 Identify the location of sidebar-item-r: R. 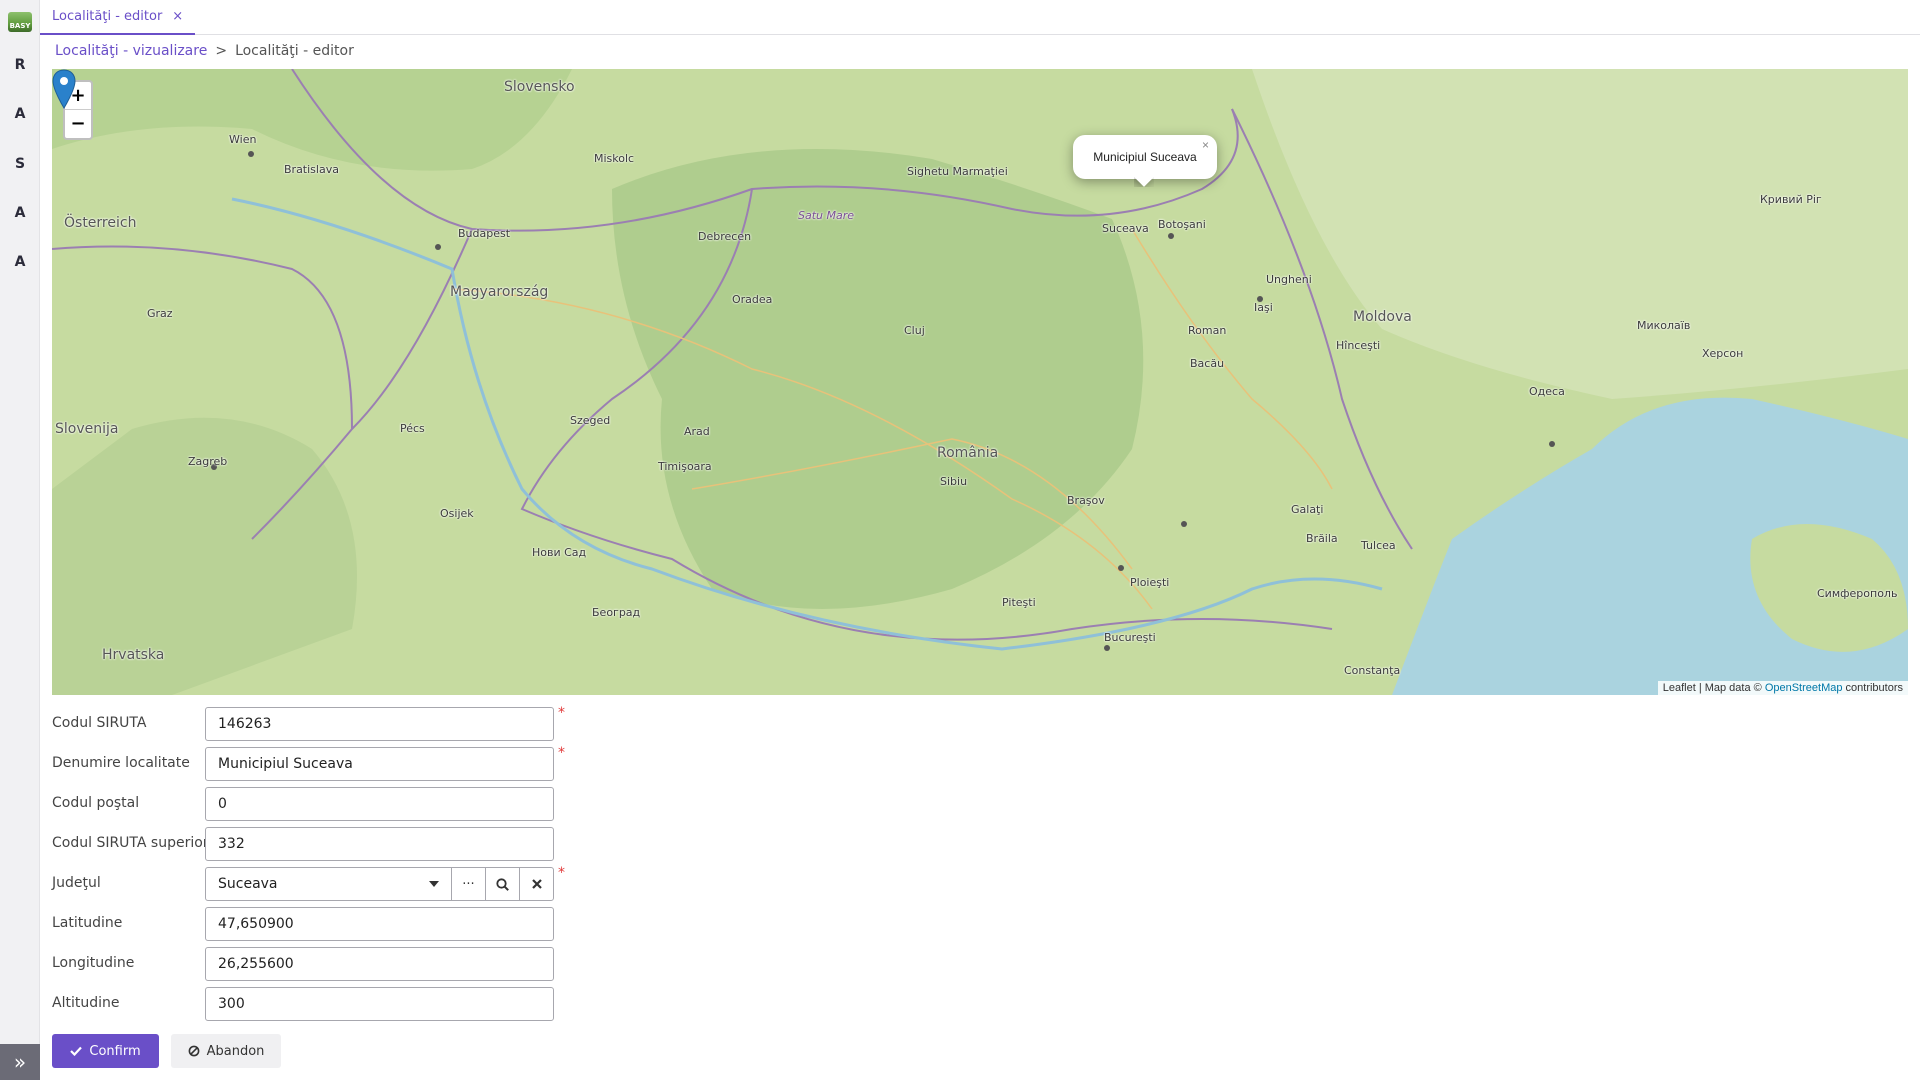
(20, 65).